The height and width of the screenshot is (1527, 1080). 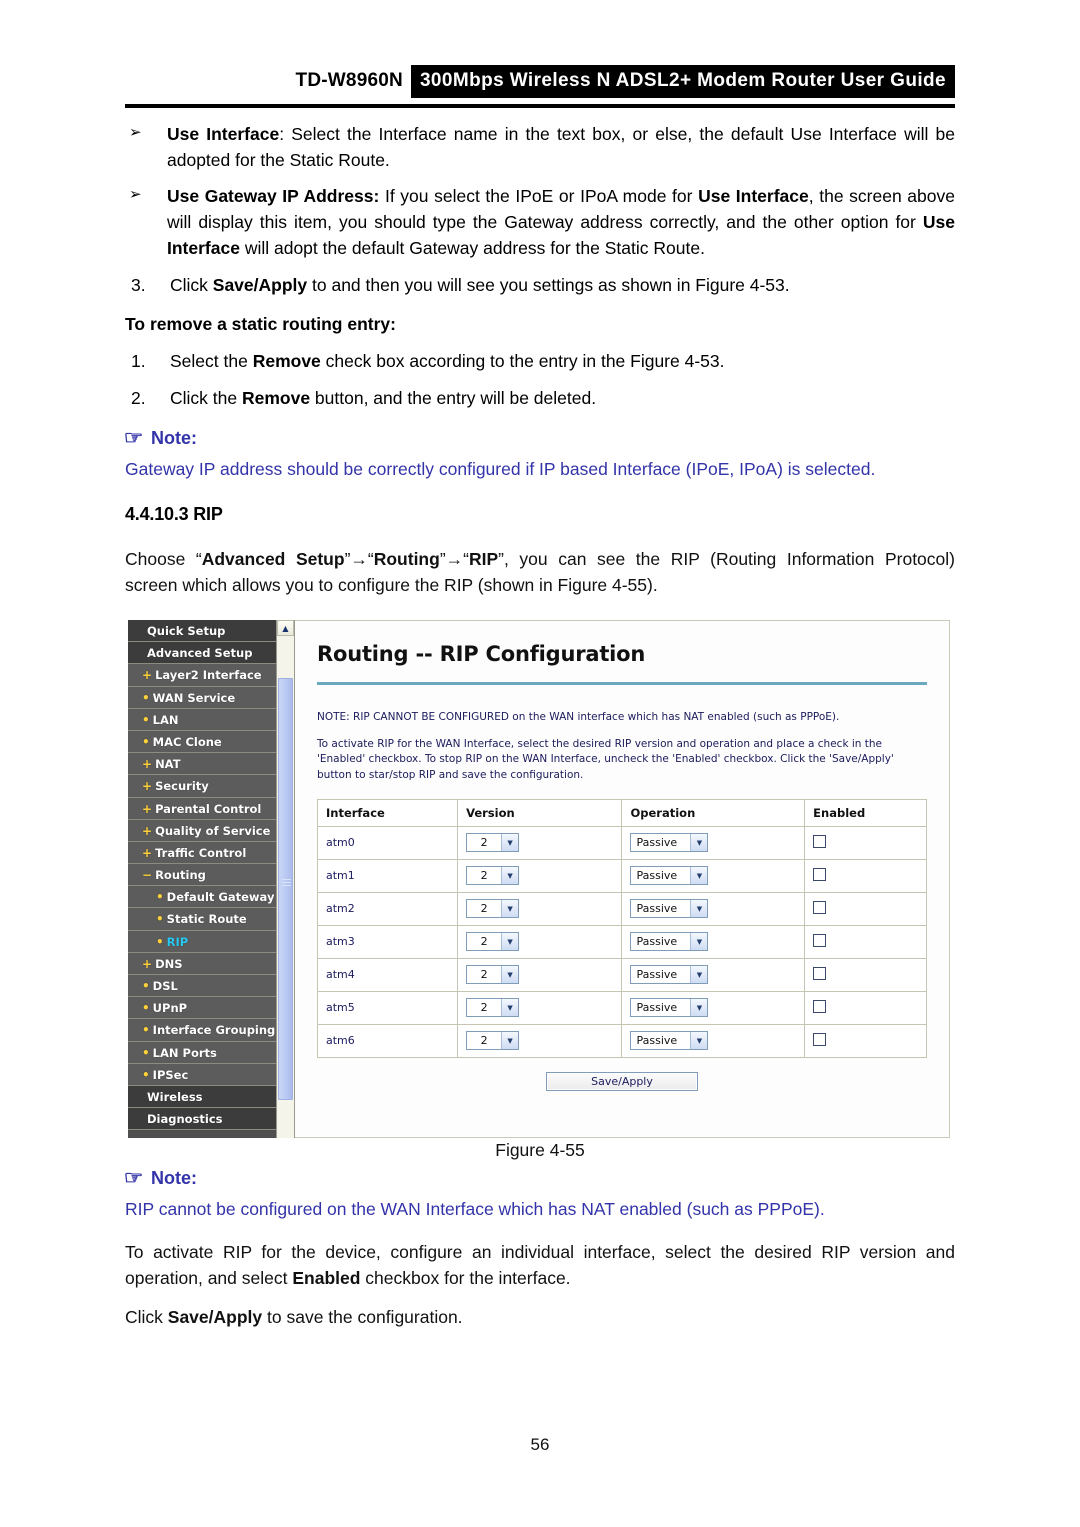 I want to click on note-title-label: Note:, so click(x=174, y=1178).